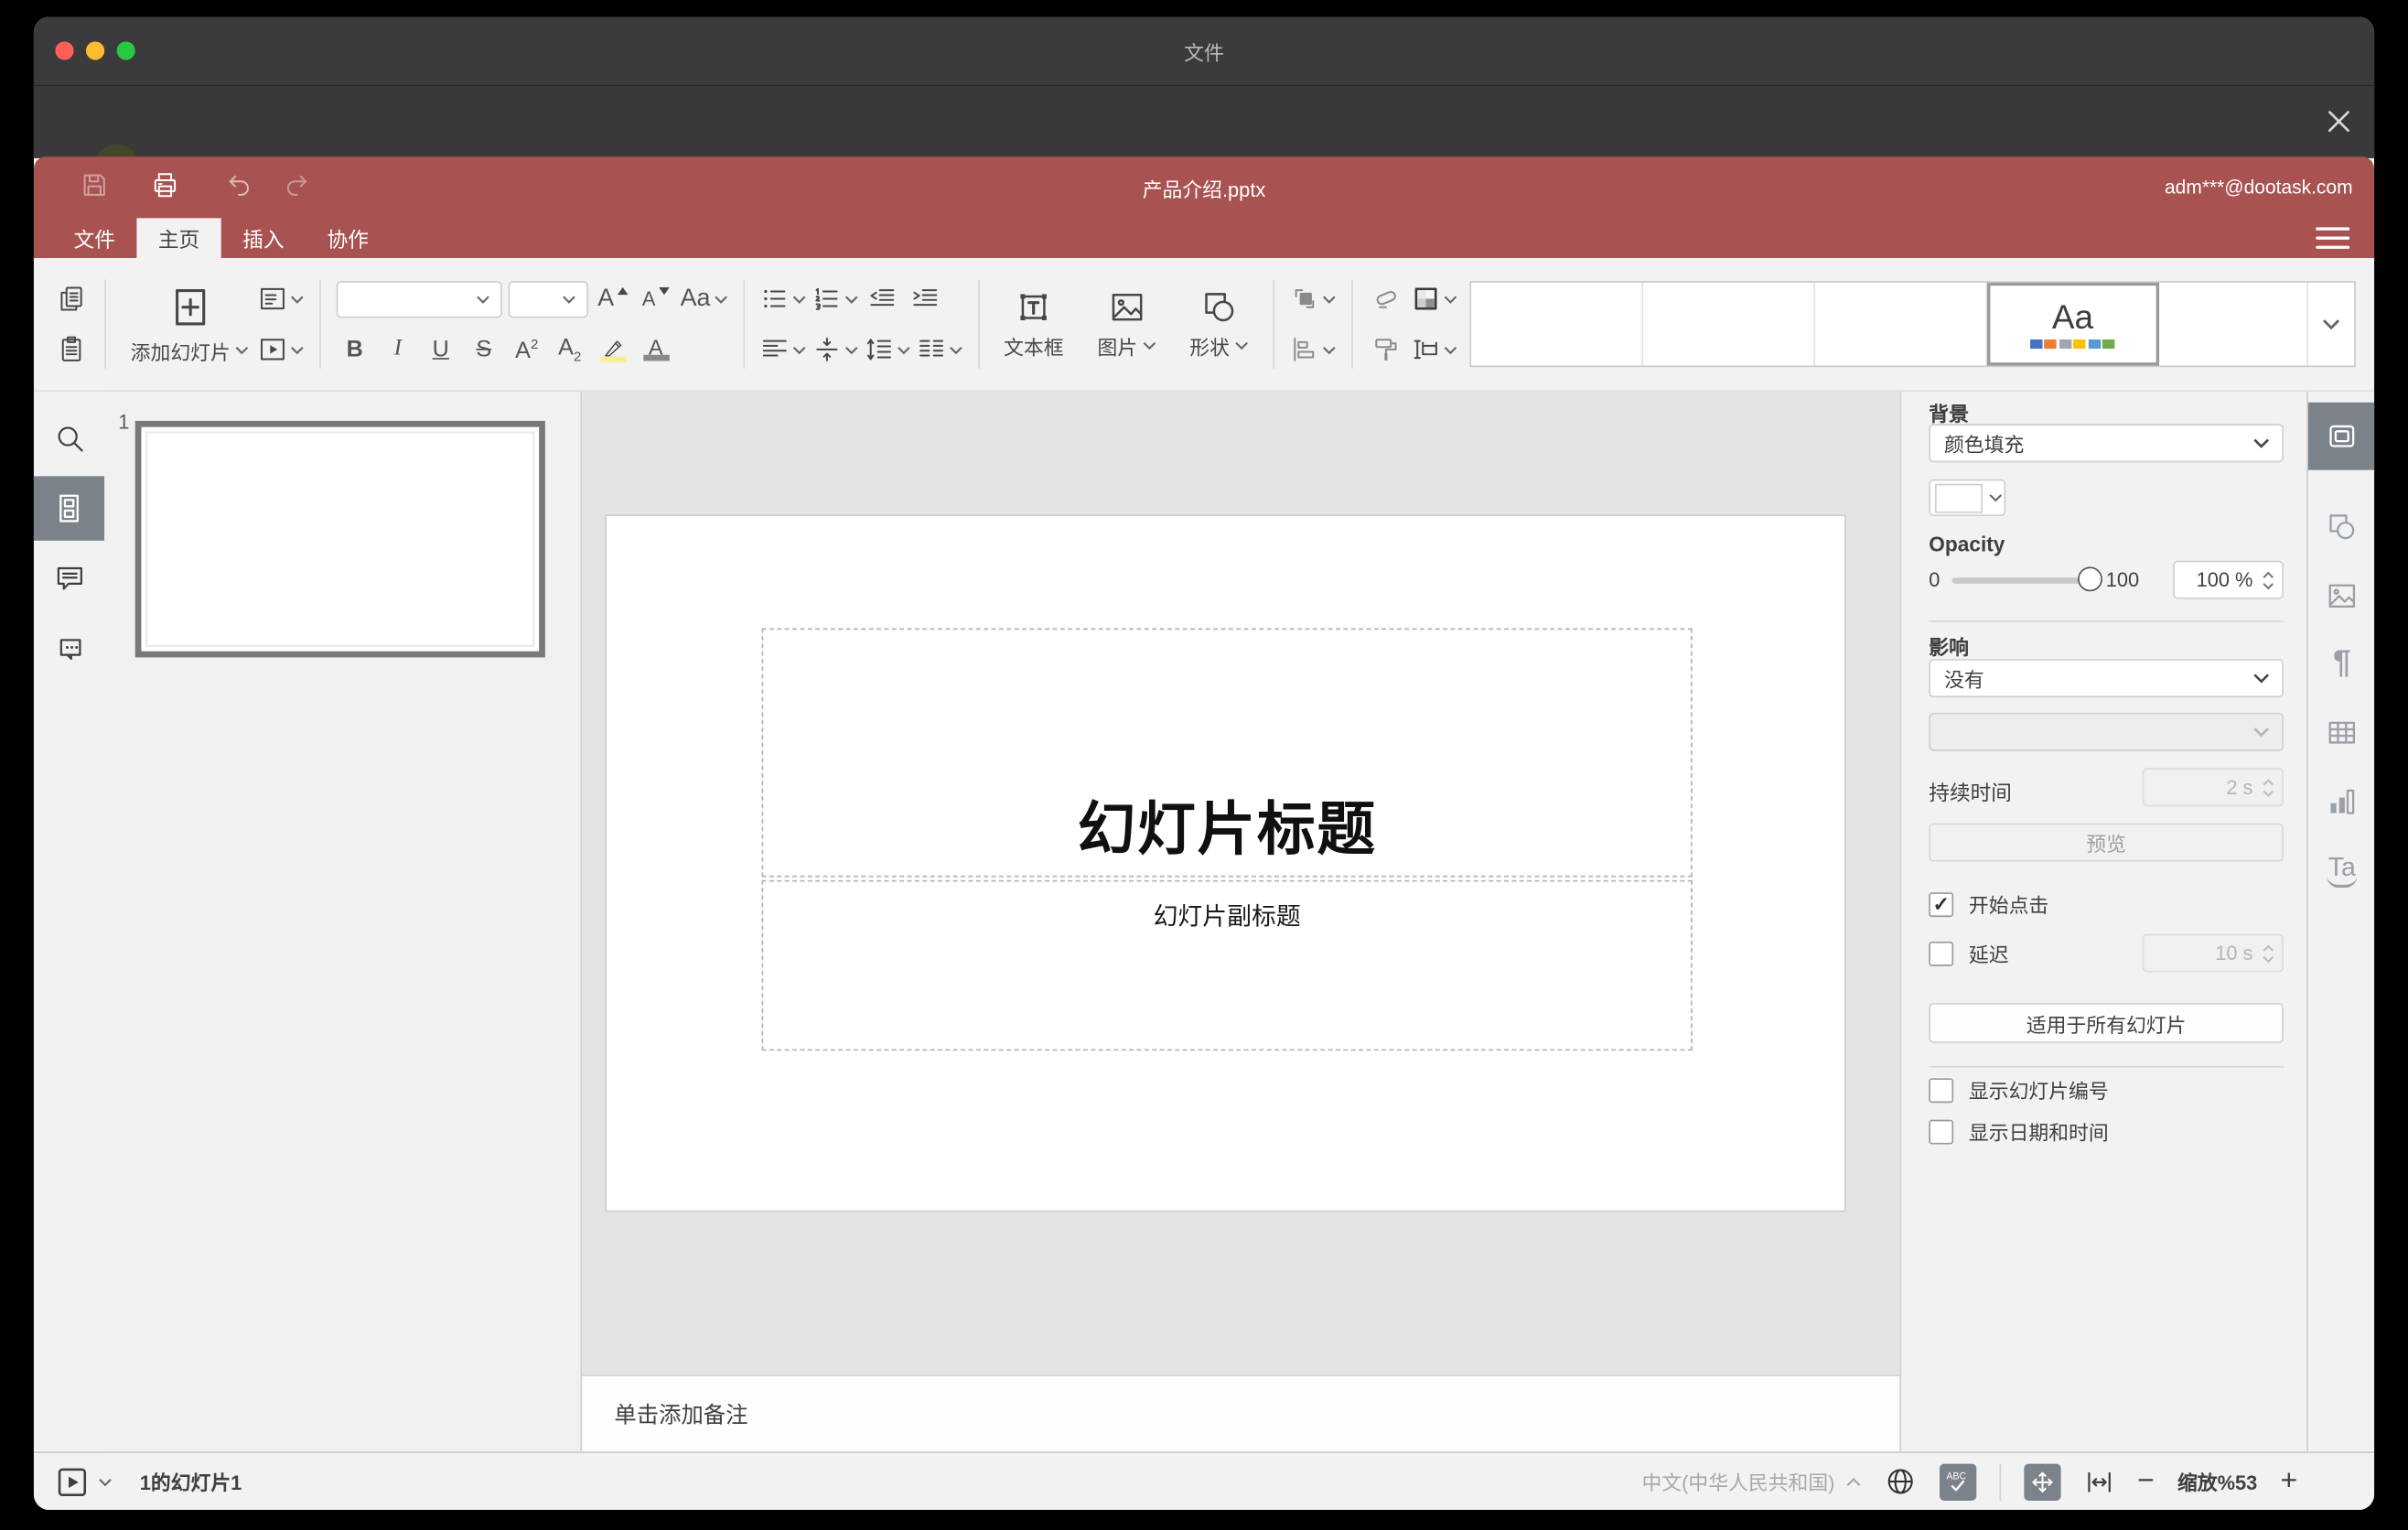 The height and width of the screenshot is (1530, 2408). I want to click on chat-icon, so click(69, 646).